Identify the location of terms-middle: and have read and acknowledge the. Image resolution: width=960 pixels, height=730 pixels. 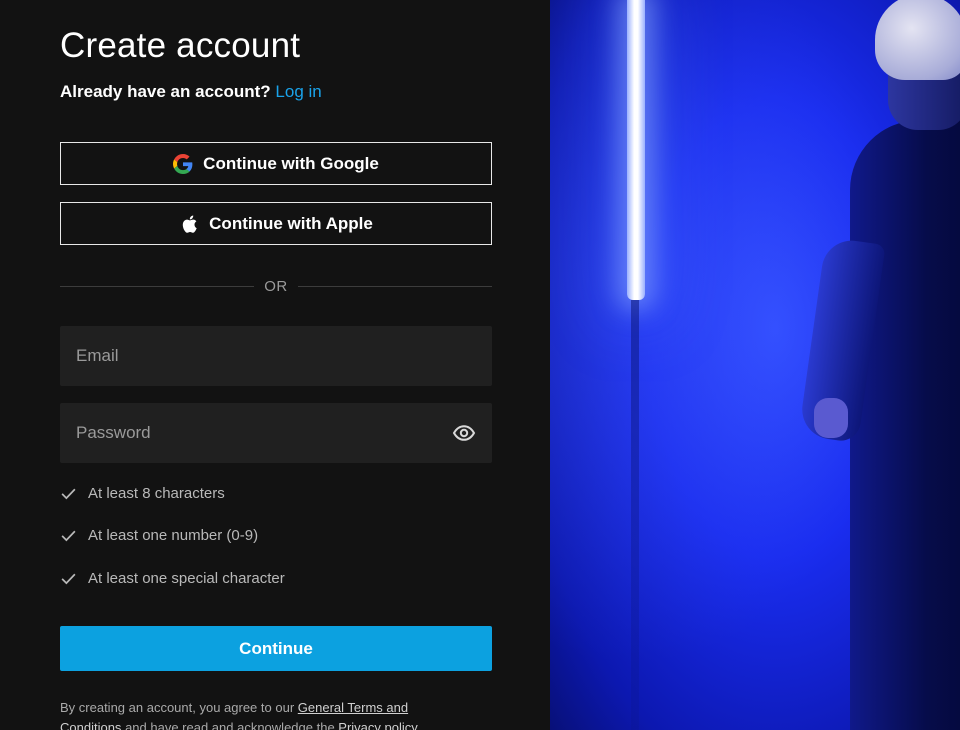
(230, 725).